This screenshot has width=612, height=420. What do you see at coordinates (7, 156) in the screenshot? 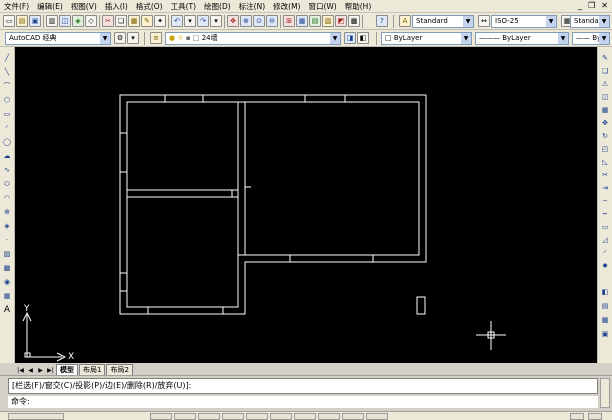
I see `revision-cloud-icon: ☁` at bounding box center [7, 156].